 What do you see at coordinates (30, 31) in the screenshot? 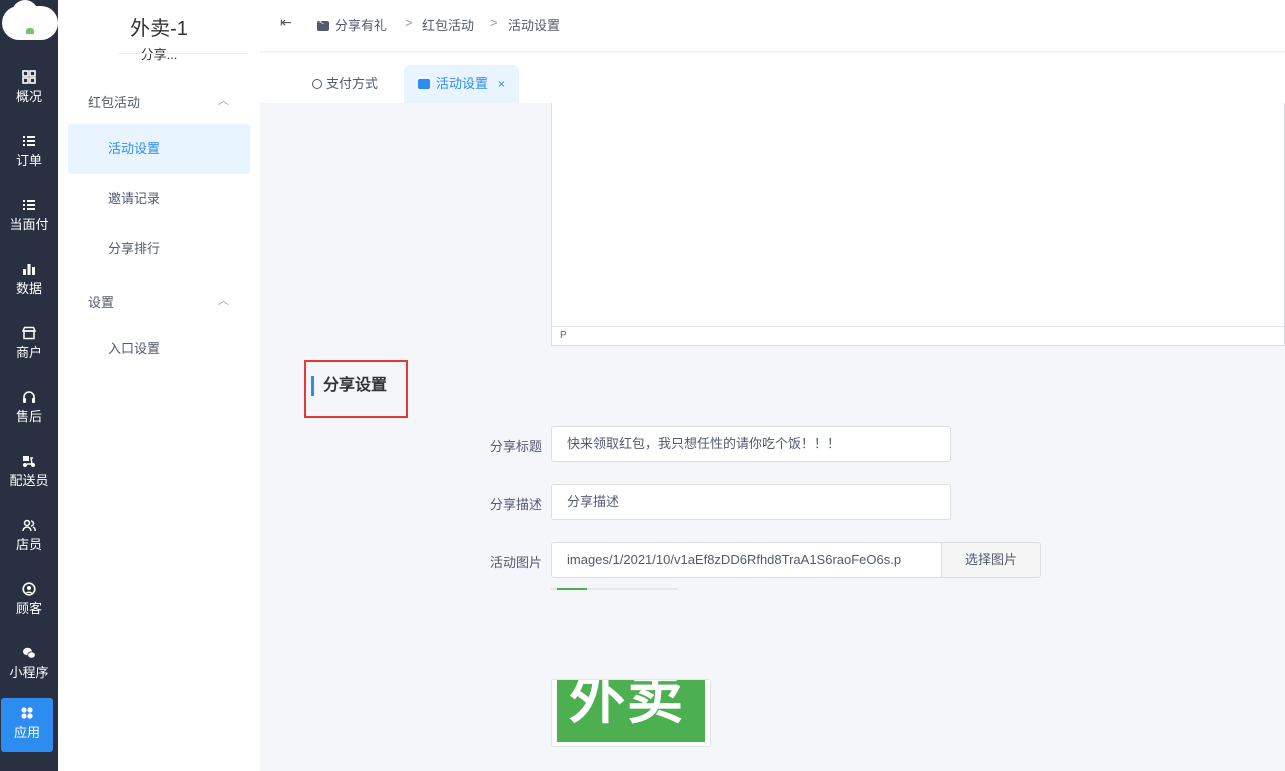
I see `logo-mark-icon` at bounding box center [30, 31].